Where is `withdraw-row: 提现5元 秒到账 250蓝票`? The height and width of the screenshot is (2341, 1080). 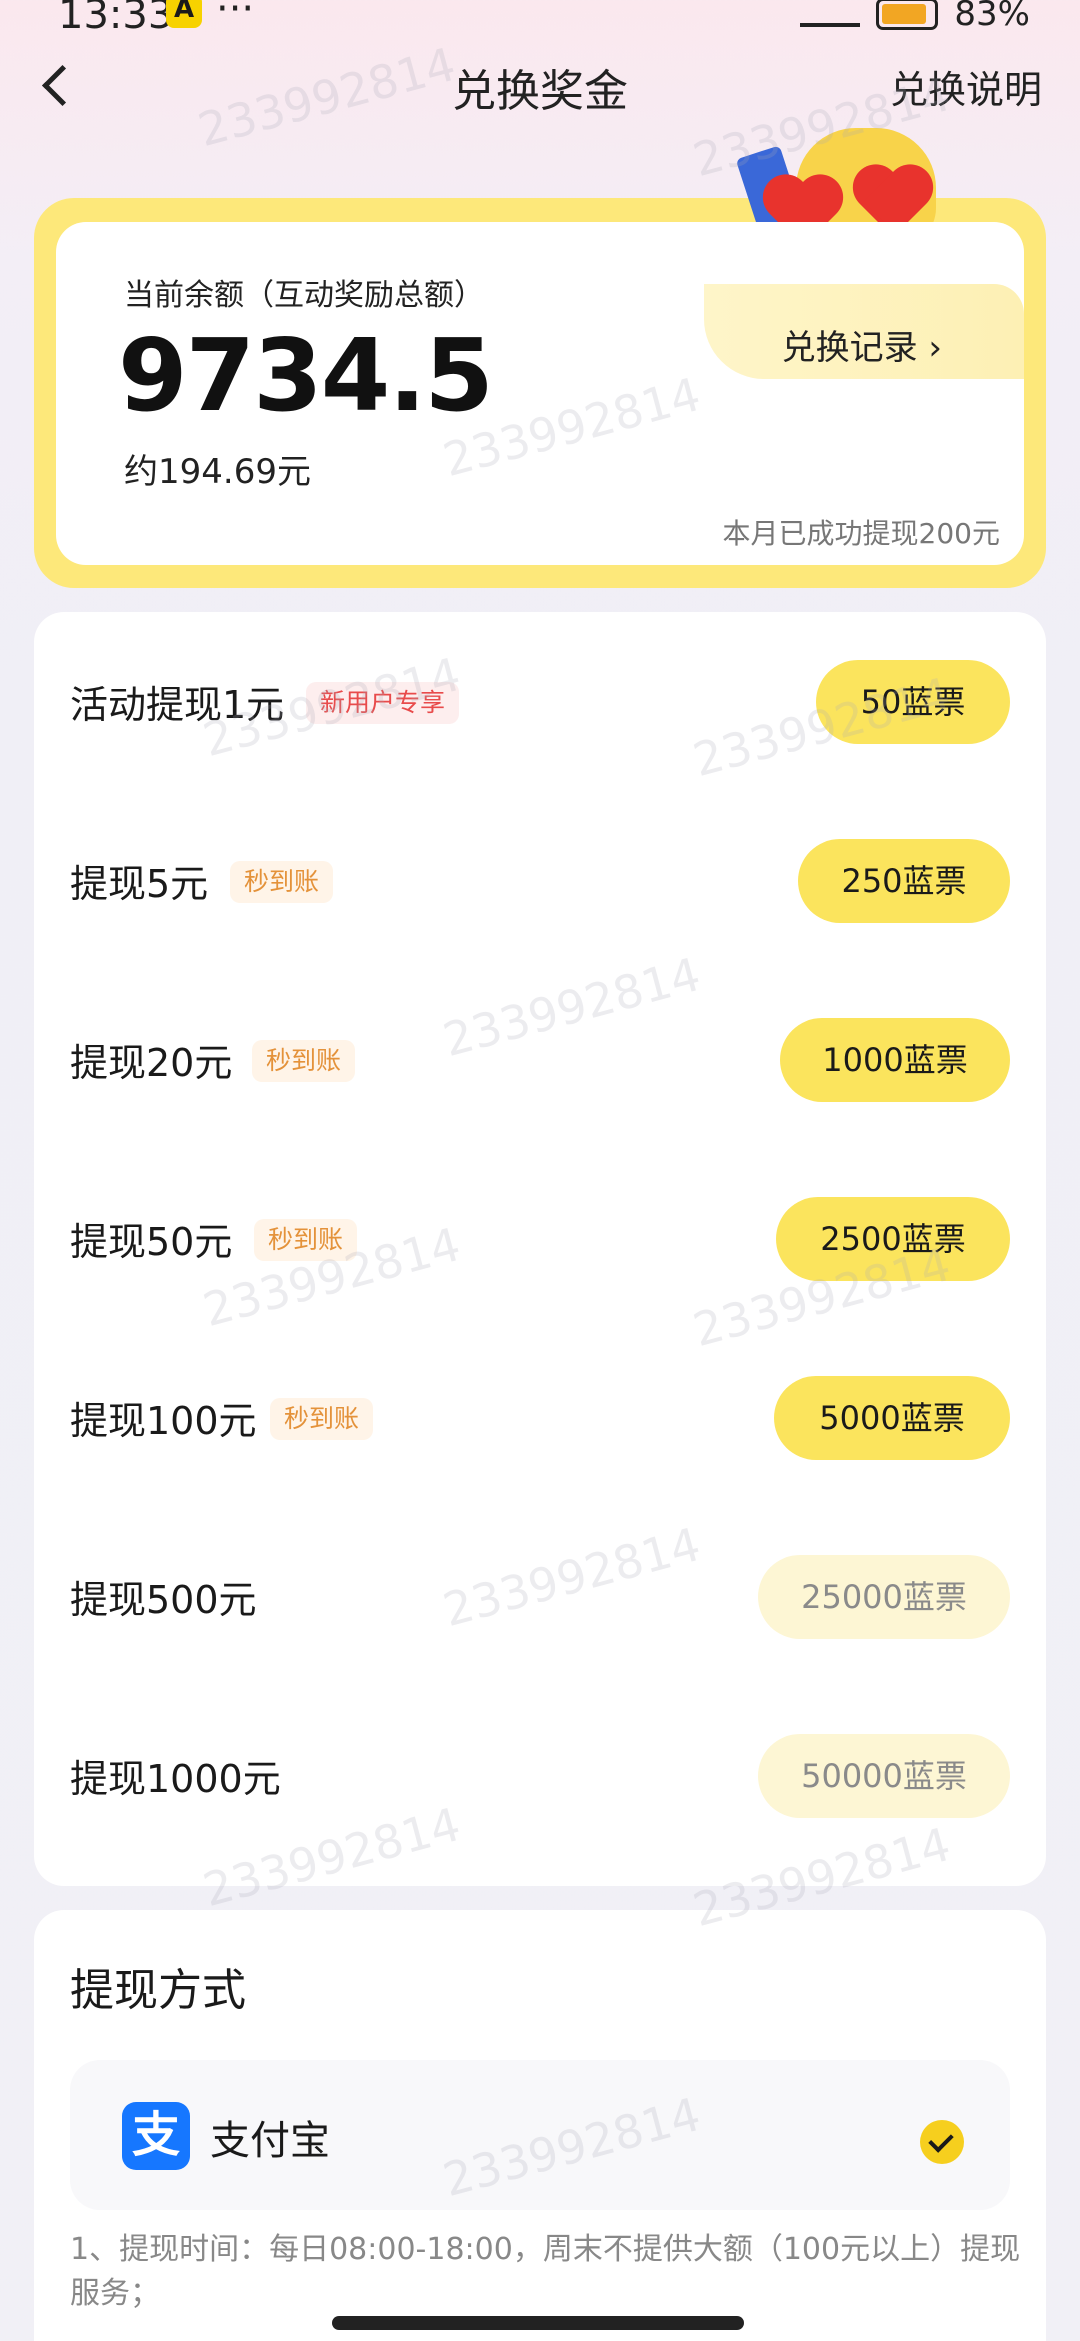 withdraw-row: 提现5元 秒到账 250蓝票 is located at coordinates (540, 882).